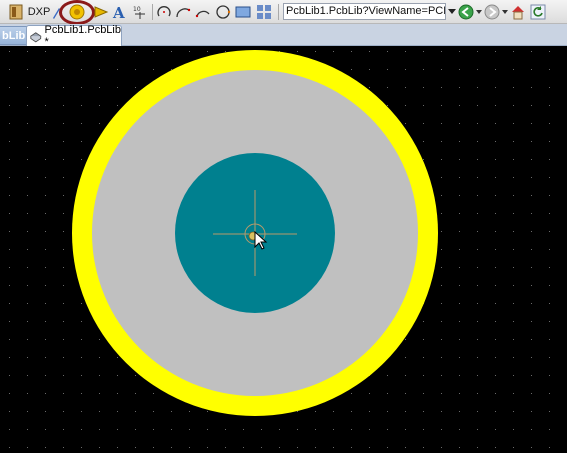 The image size is (567, 453). Describe the element at coordinates (16, 12) in the screenshot. I see `app-icon` at that location.